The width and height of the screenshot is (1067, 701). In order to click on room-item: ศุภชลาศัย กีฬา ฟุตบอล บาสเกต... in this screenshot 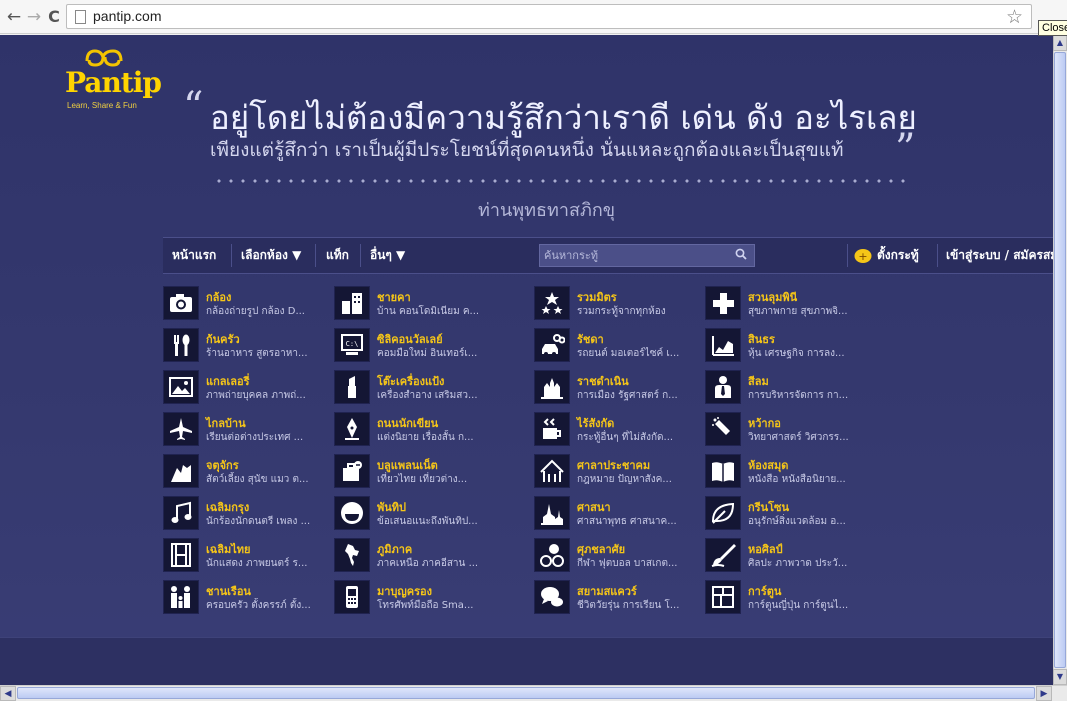, I will do `click(616, 555)`.